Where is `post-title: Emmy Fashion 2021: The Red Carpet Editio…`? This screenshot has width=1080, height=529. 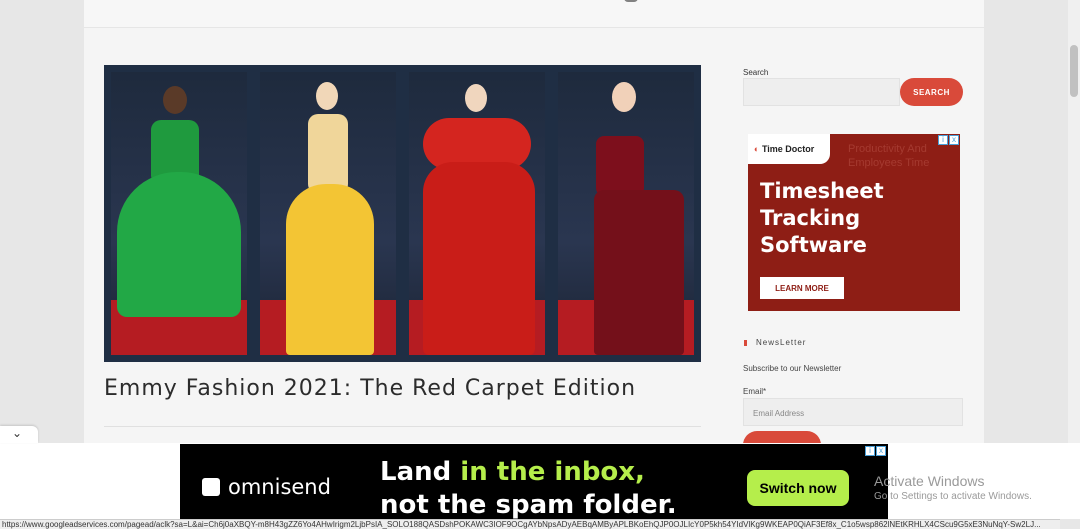 post-title: Emmy Fashion 2021: The Red Carpet Editio… is located at coordinates (370, 388).